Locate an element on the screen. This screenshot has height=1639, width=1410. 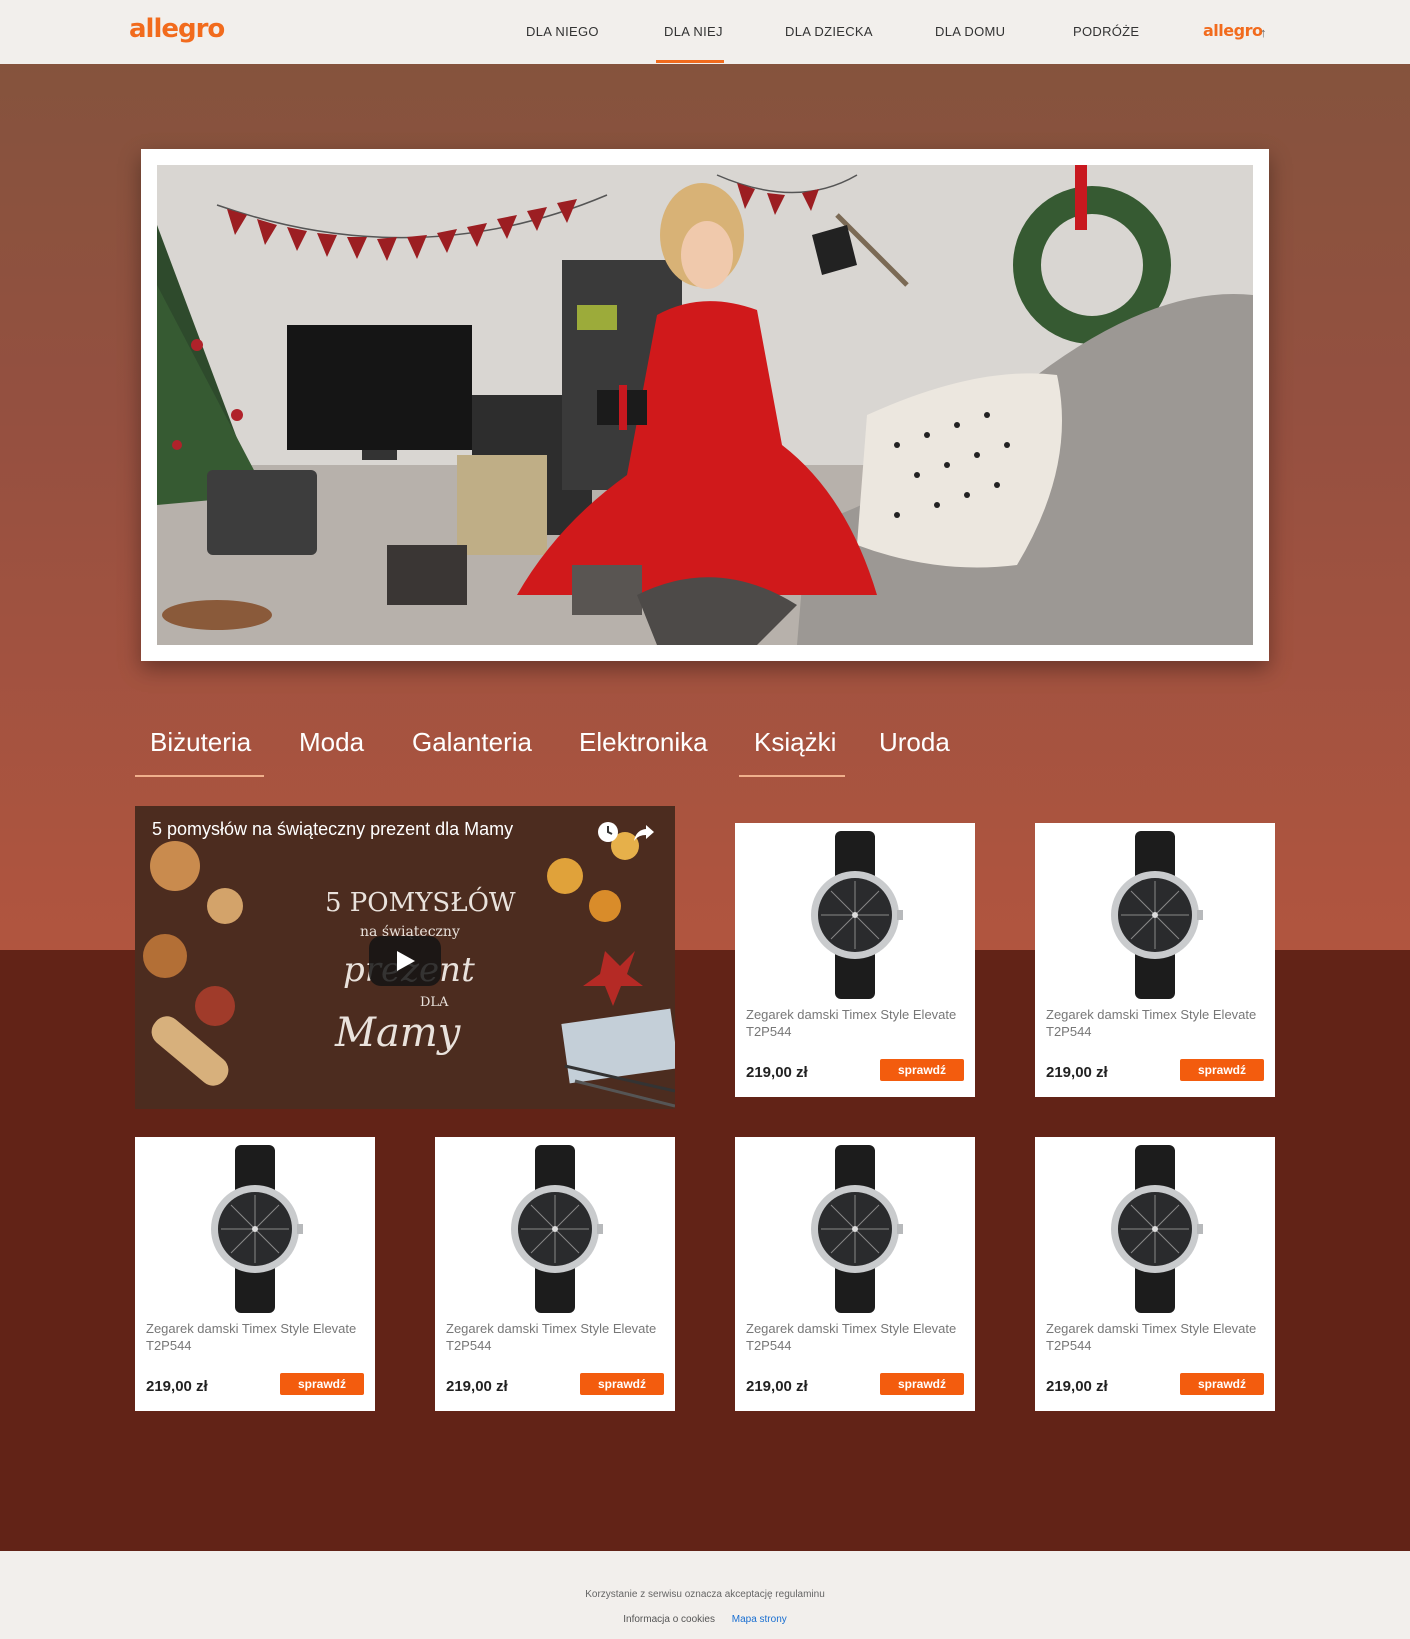
cookies-link: Informacja o cookies is located at coordinates (669, 1619).